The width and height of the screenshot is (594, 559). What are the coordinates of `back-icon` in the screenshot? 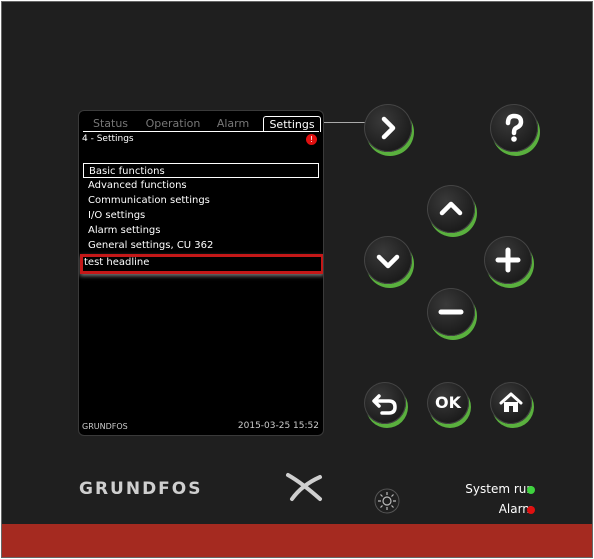 It's located at (384, 404).